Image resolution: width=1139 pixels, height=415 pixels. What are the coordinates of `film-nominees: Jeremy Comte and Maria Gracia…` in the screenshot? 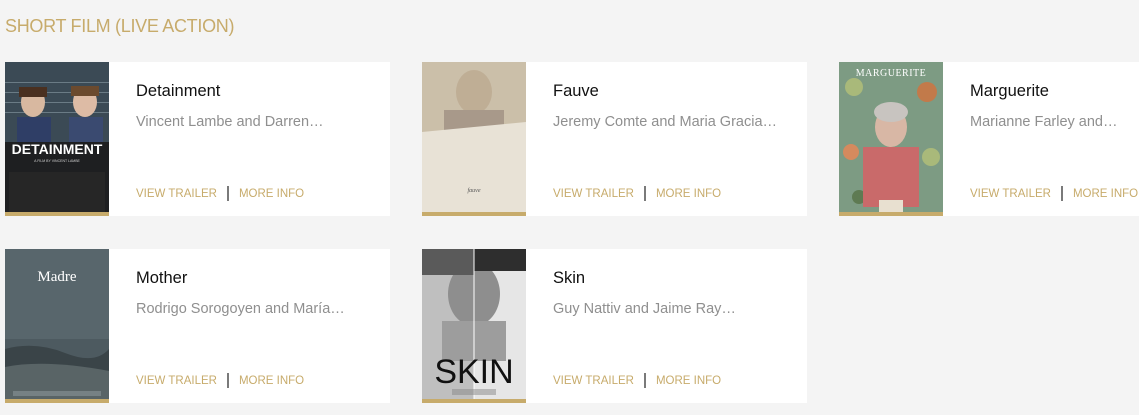 It's located at (665, 122).